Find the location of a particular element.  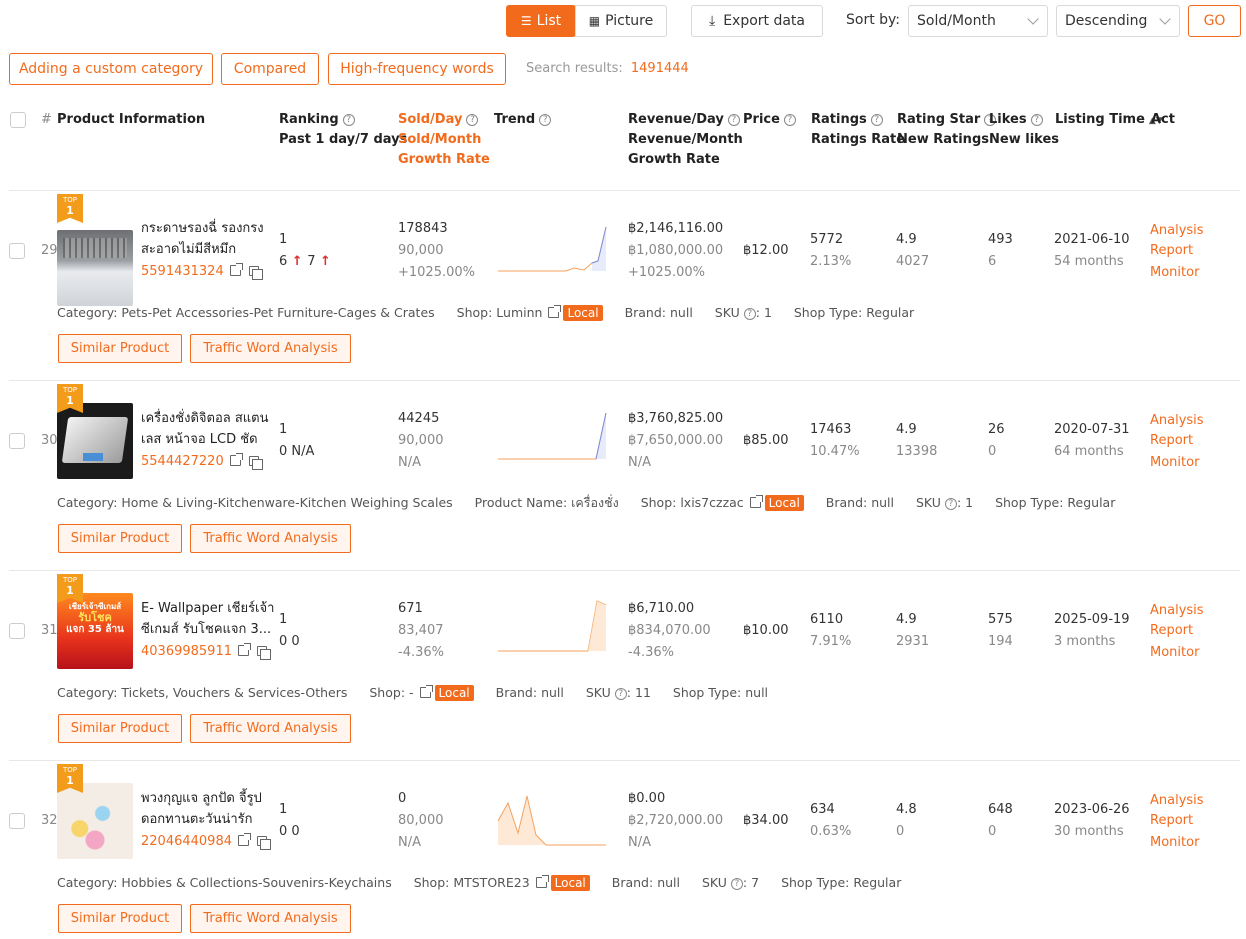

list-view-button: ☰ List is located at coordinates (541, 21).